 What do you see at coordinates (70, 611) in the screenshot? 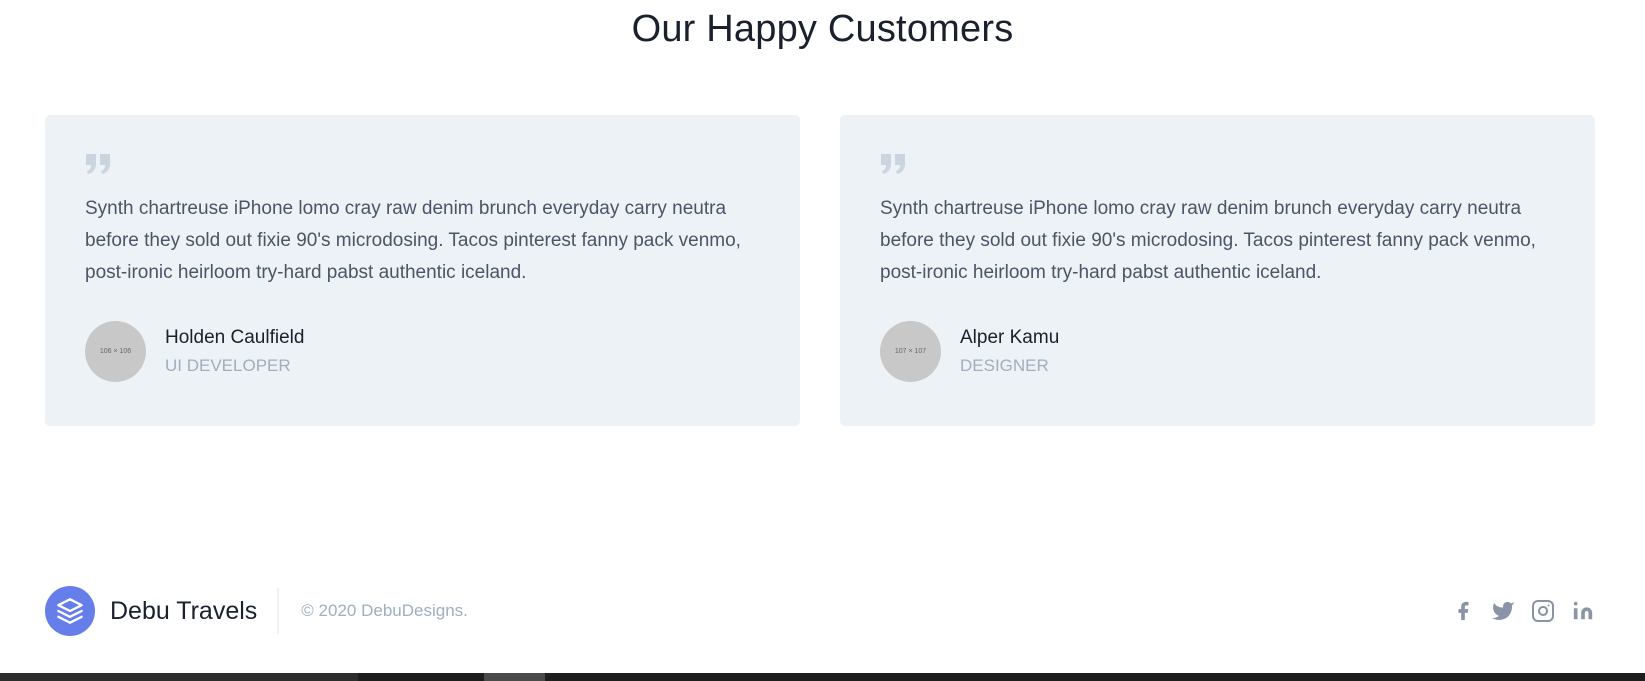
I see `logo-icon` at bounding box center [70, 611].